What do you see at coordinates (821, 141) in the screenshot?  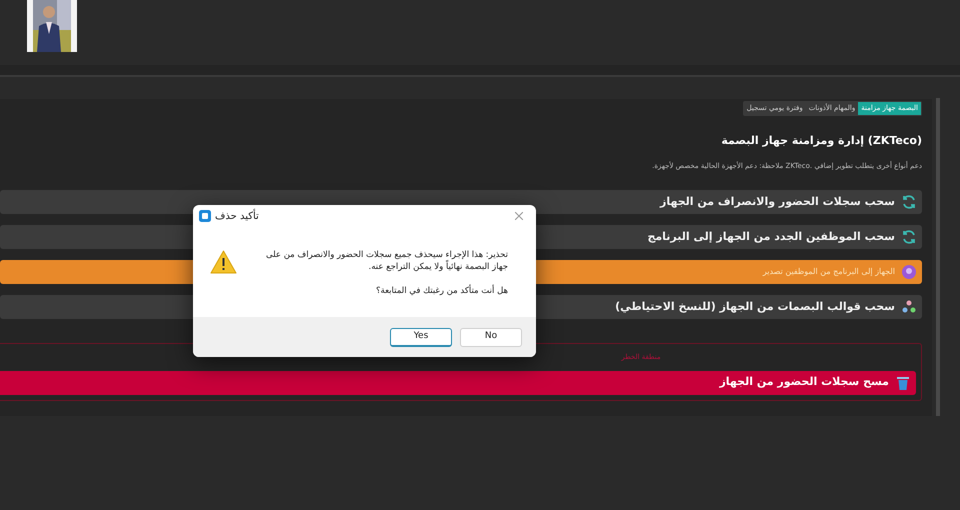 I see `section-title: (ZKTeco) إدارة ومزامنة جهاز البصمة` at bounding box center [821, 141].